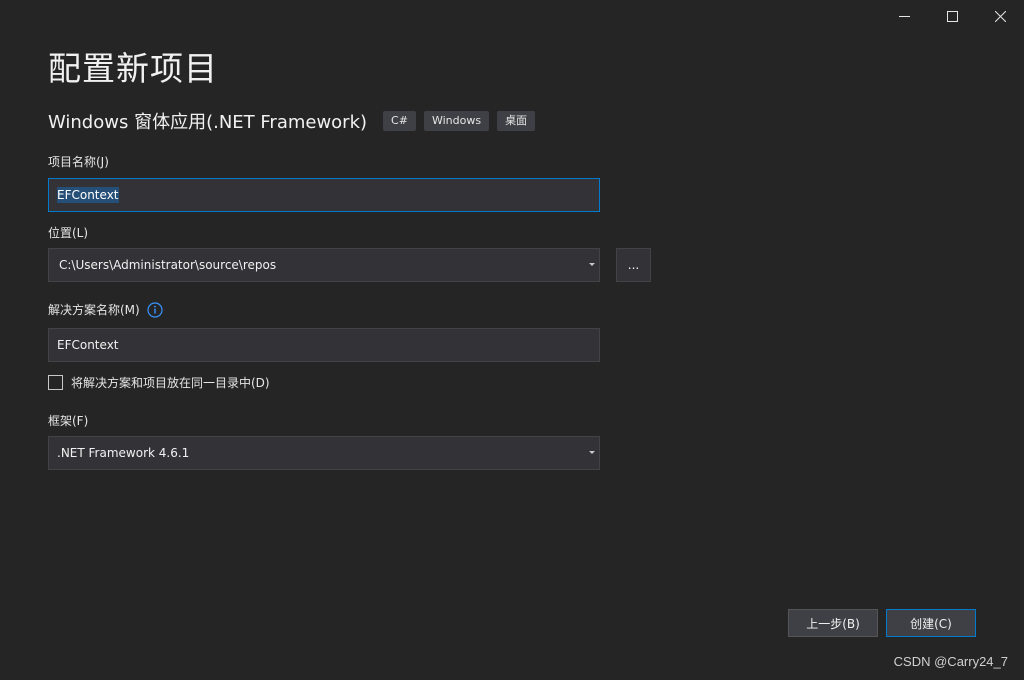 The image size is (1024, 680). I want to click on same-directory-option: 将解决方案和项目放在同一目录中(D), so click(159, 382).